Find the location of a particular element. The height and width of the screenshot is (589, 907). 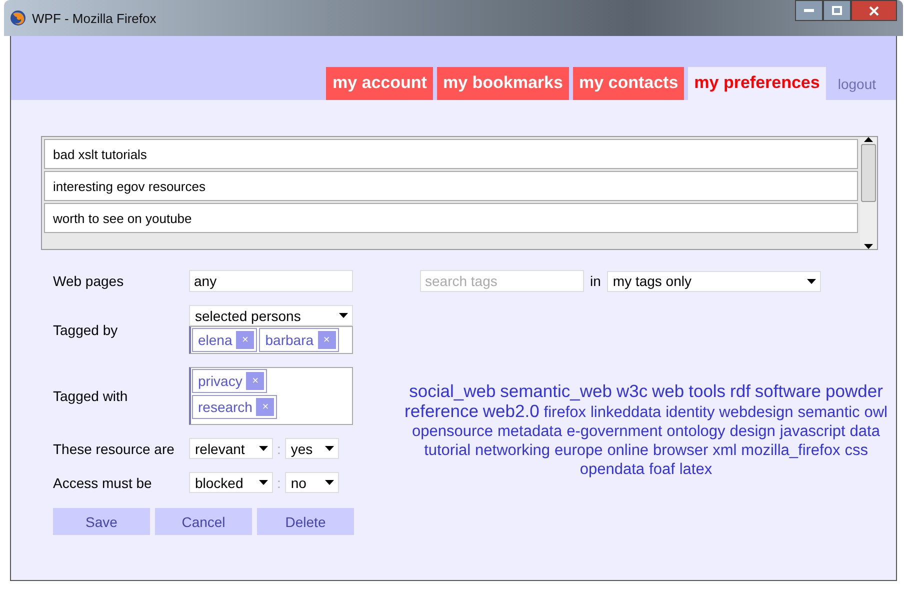

tag-link: reference is located at coordinates (441, 411).